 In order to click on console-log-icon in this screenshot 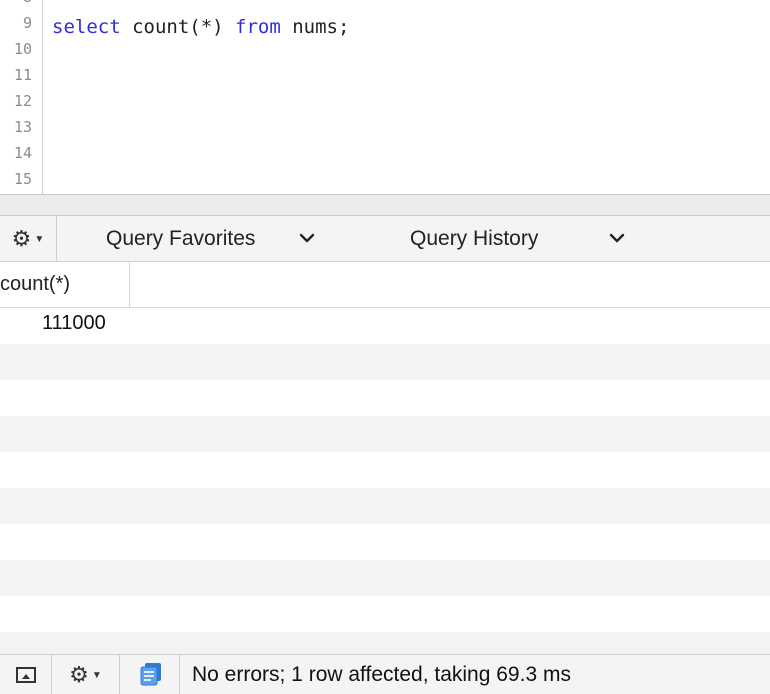, I will do `click(150, 673)`.